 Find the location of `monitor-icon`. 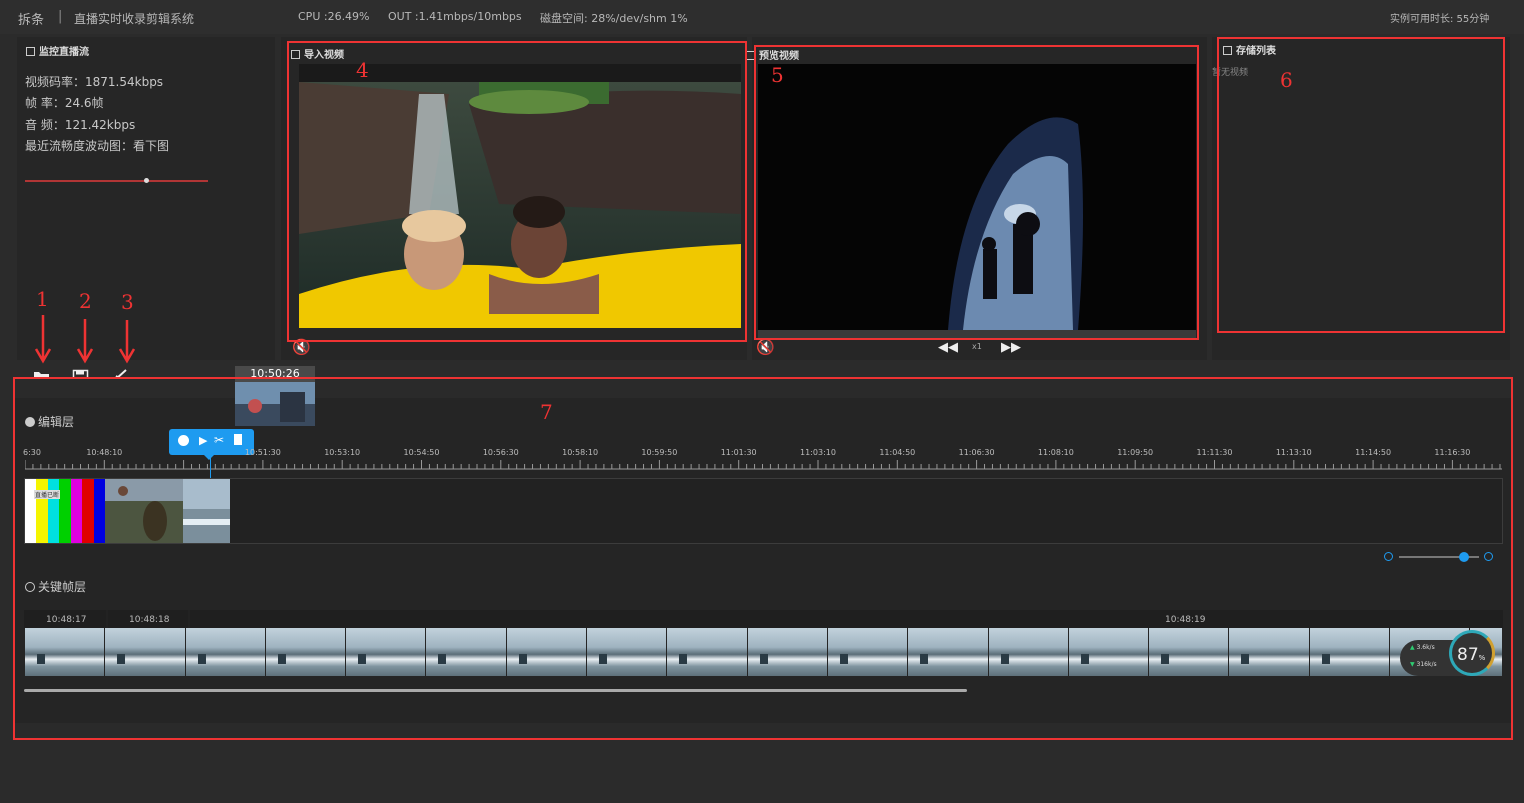

monitor-icon is located at coordinates (30, 51).